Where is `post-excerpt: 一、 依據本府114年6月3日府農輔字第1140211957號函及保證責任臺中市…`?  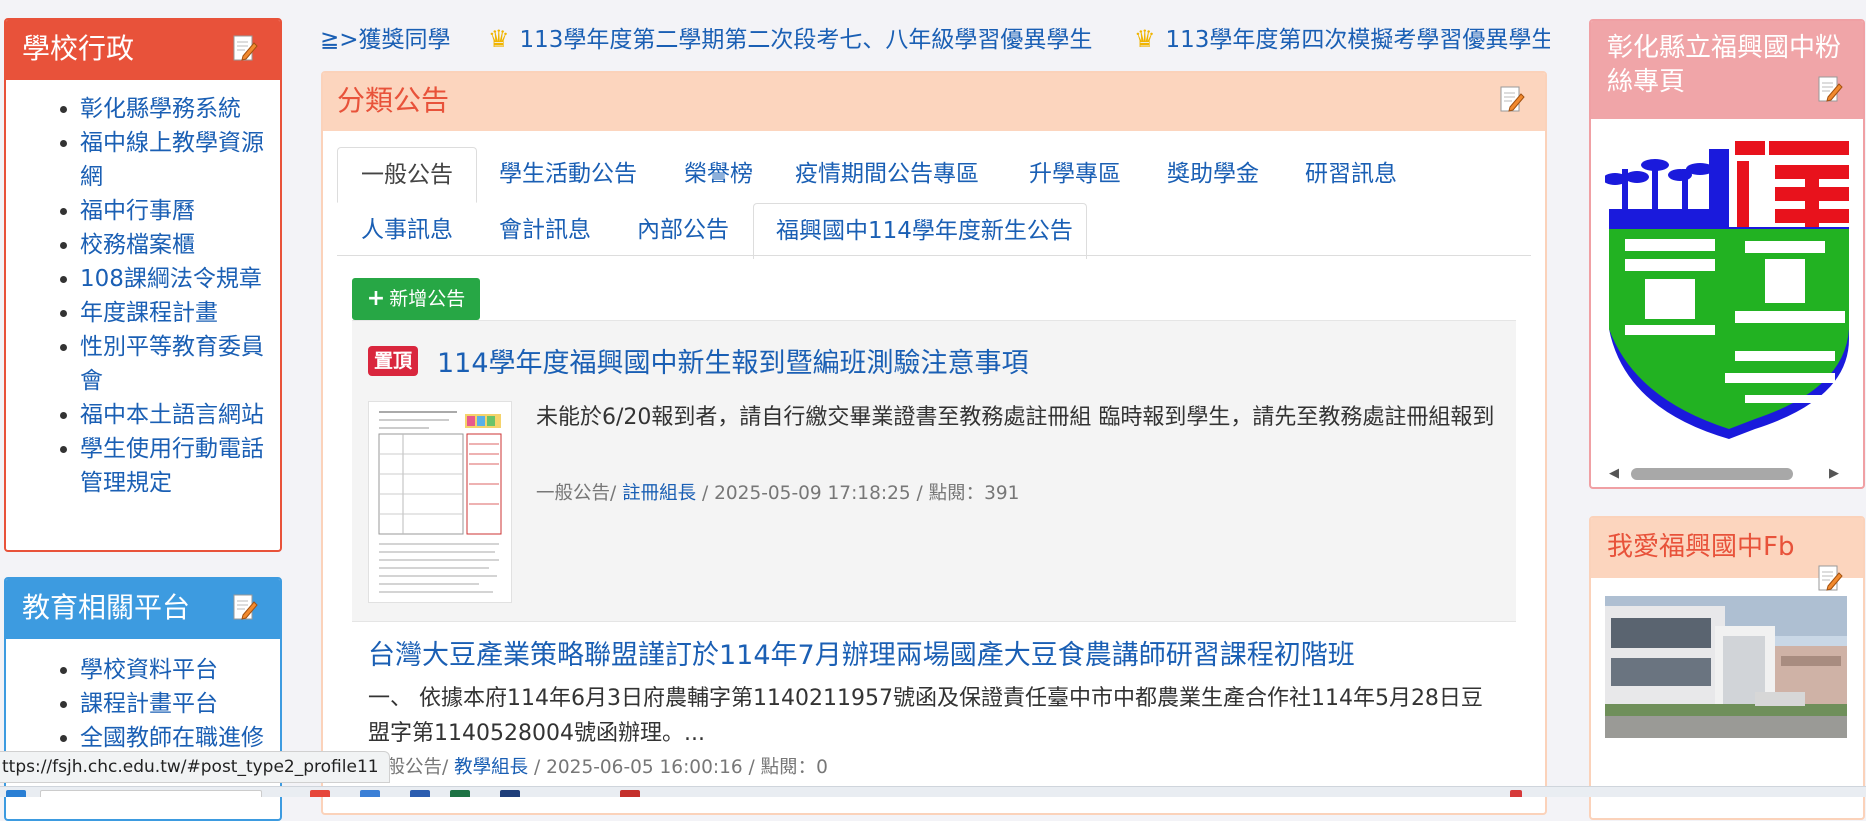 post-excerpt: 一、 依據本府114年6月3日府農輔字第1140211957號函及保證責任臺中市… is located at coordinates (925, 716).